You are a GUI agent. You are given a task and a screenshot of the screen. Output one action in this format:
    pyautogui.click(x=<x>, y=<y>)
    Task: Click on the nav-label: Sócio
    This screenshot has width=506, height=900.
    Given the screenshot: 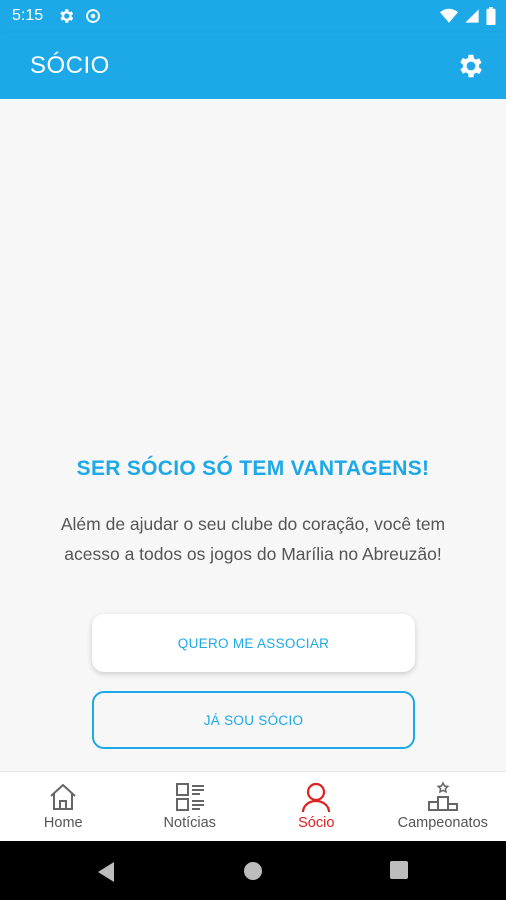 What is the action you would take?
    pyautogui.click(x=316, y=823)
    